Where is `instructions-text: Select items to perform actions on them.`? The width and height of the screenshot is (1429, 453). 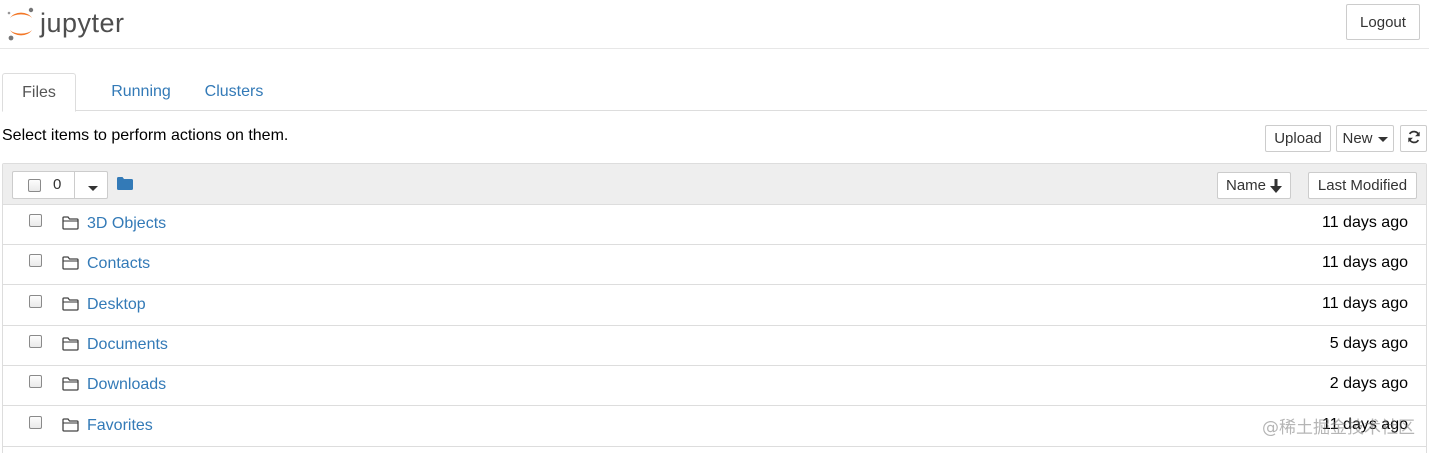
instructions-text: Select items to perform actions on them. is located at coordinates (145, 135).